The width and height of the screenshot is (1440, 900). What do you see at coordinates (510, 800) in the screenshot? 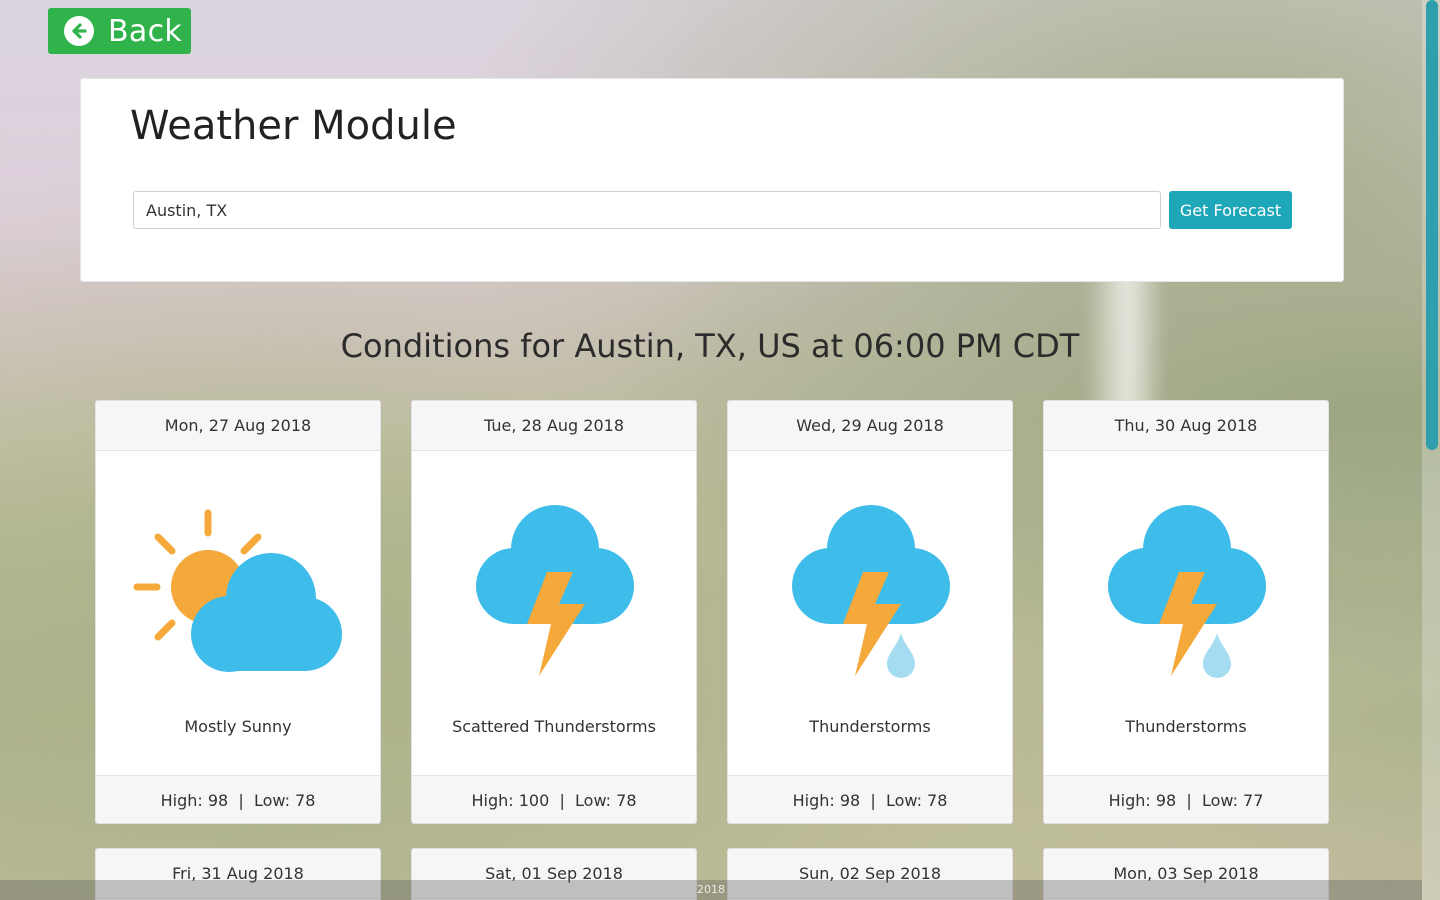
I see `high-temp: High: 100` at bounding box center [510, 800].